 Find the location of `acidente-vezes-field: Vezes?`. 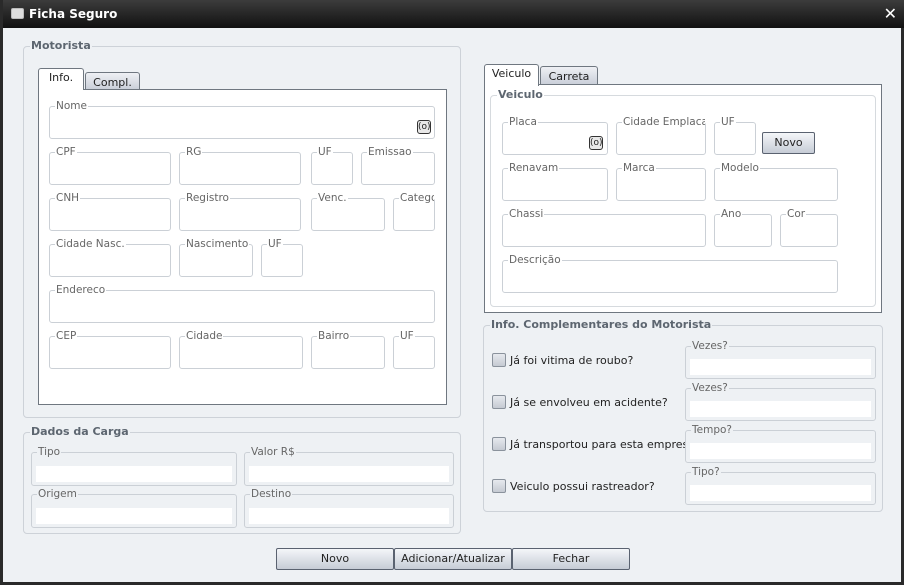

acidente-vezes-field: Vezes? is located at coordinates (780, 401).